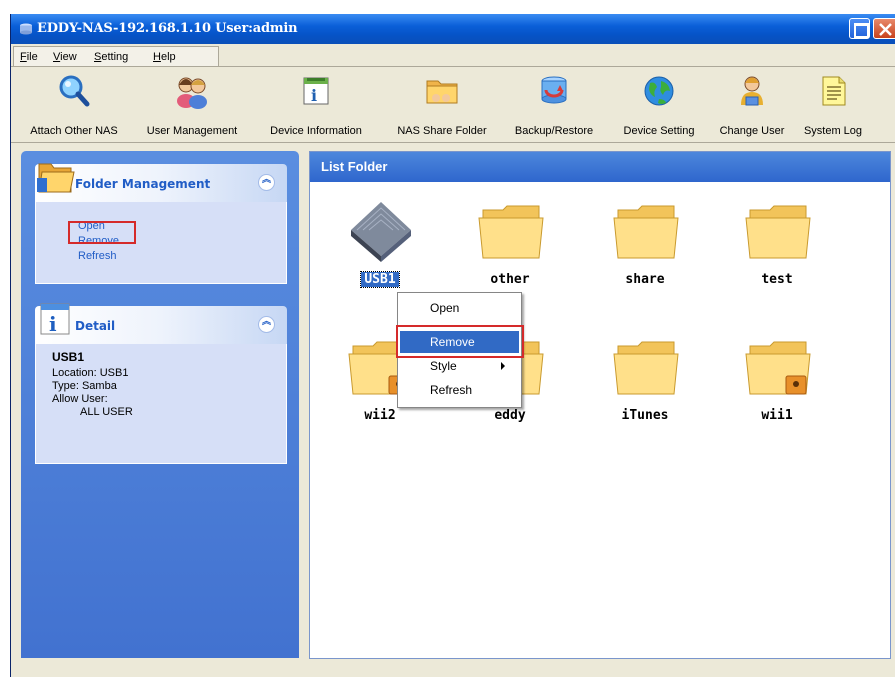 The width and height of the screenshot is (895, 677). Describe the element at coordinates (80, 399) in the screenshot. I see `detail-allow-user-label: Allow User:` at that location.